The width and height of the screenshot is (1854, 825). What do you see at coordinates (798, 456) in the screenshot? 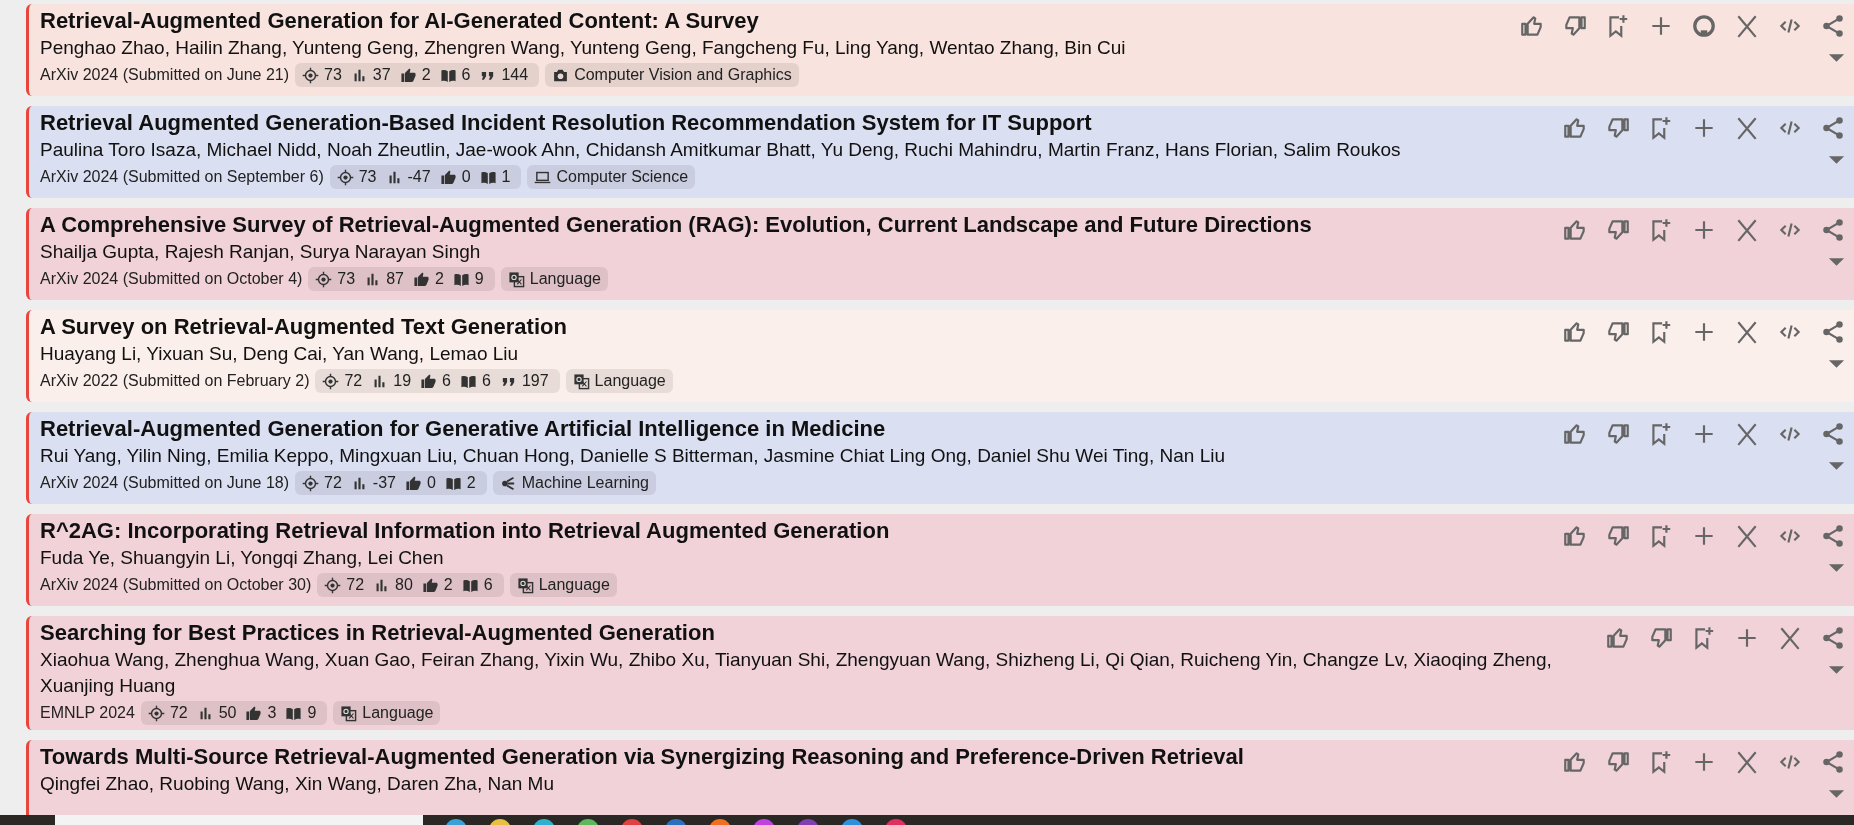
I see `author-list: Rui Yang, Yilin Ning, Emilia Keppo, Mingxuan Liu, Chuan Hong, Danielle S Bitterman, Jasmine Chiat Ling Ong, Daniel Shu Wei Ting, Nan Liu` at bounding box center [798, 456].